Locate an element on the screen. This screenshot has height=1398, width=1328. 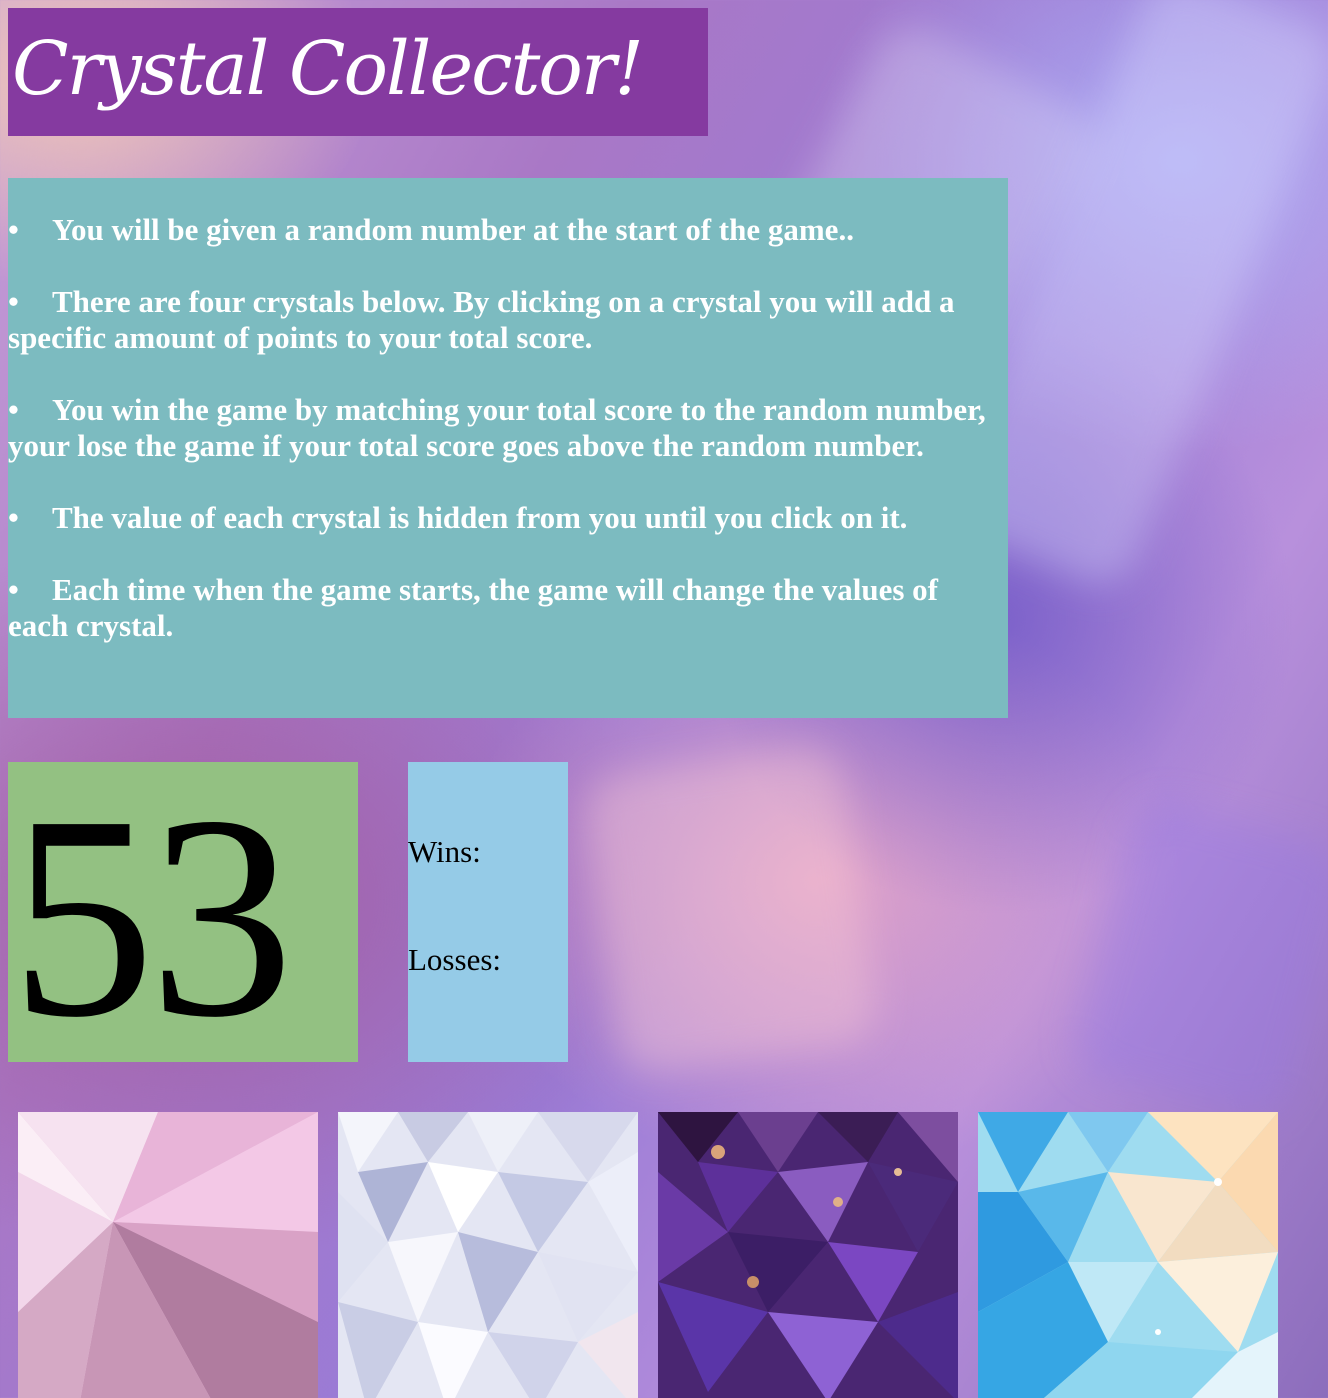
pink-crystal-button is located at coordinates (168, 1255).